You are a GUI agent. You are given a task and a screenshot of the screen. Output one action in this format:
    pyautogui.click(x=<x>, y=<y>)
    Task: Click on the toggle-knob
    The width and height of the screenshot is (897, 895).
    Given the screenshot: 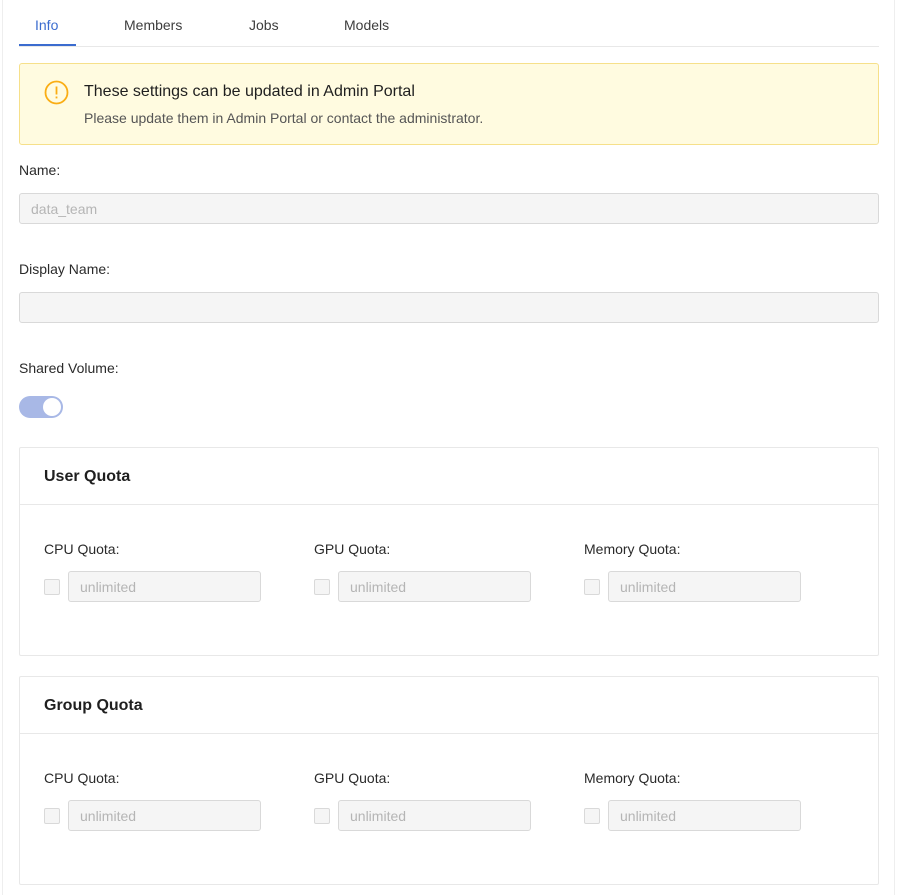 What is the action you would take?
    pyautogui.click(x=52, y=407)
    